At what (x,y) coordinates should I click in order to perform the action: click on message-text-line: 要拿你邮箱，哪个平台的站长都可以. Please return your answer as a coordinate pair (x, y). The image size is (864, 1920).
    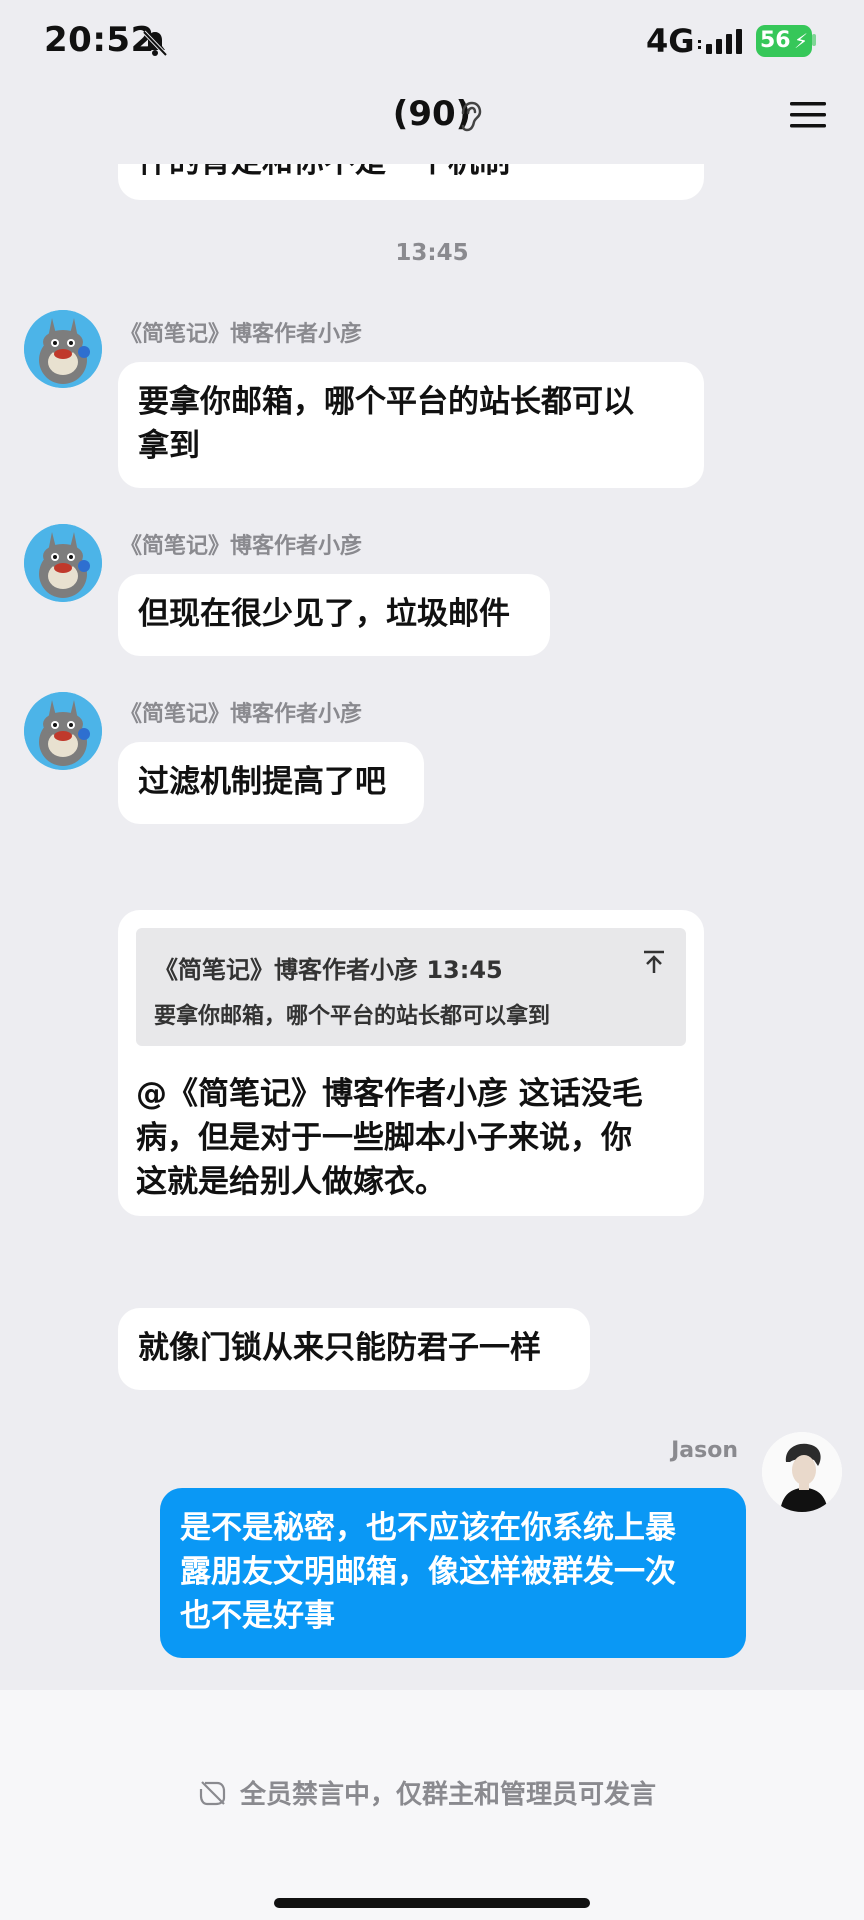
    Looking at the image, I should click on (386, 402).